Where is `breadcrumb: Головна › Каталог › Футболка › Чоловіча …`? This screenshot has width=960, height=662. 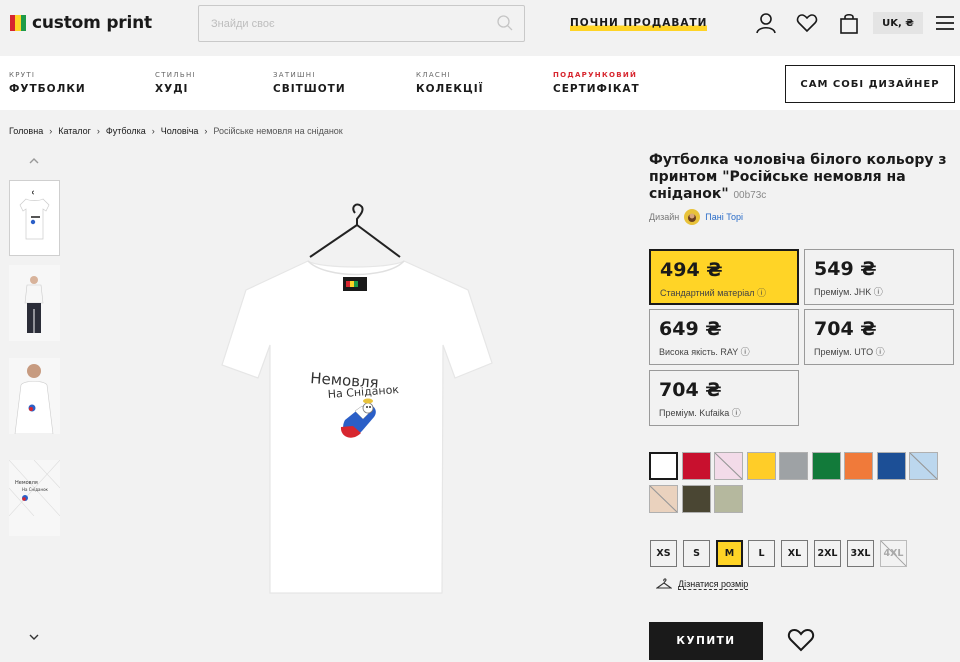
breadcrumb: Головна › Каталог › Футболка › Чоловіча … is located at coordinates (176, 131).